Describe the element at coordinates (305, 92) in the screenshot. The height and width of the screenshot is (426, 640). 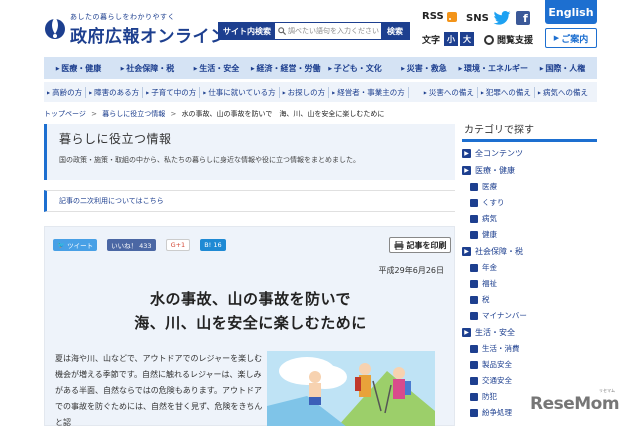
I see `nav-item-job-seeking: お探しの方` at that location.